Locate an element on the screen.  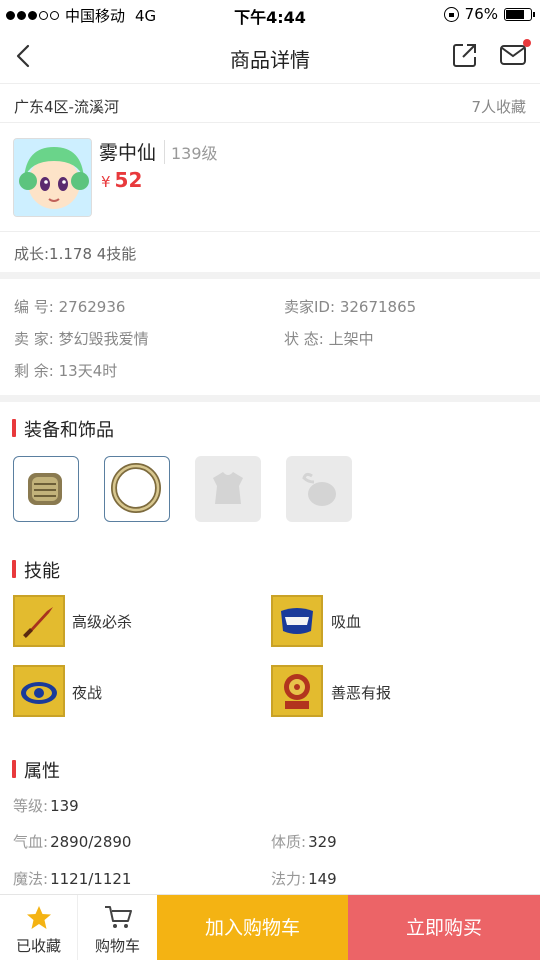
attr-value: 139 is located at coordinates (64, 806).